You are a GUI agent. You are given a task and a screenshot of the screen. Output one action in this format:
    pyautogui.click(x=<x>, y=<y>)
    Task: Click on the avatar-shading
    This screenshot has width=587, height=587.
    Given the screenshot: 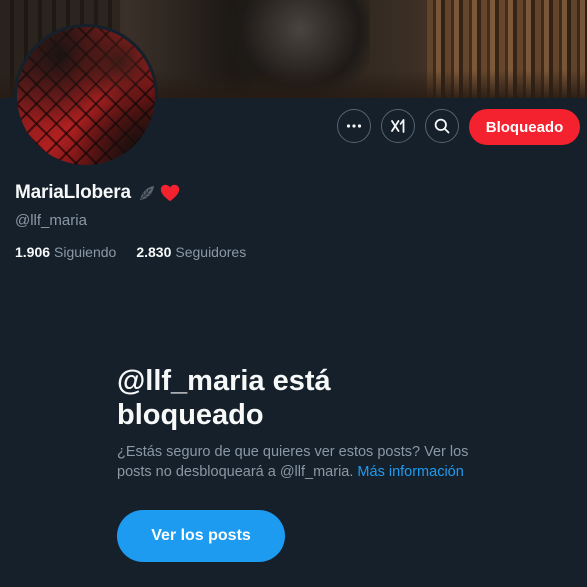 What is the action you would take?
    pyautogui.click(x=86, y=96)
    